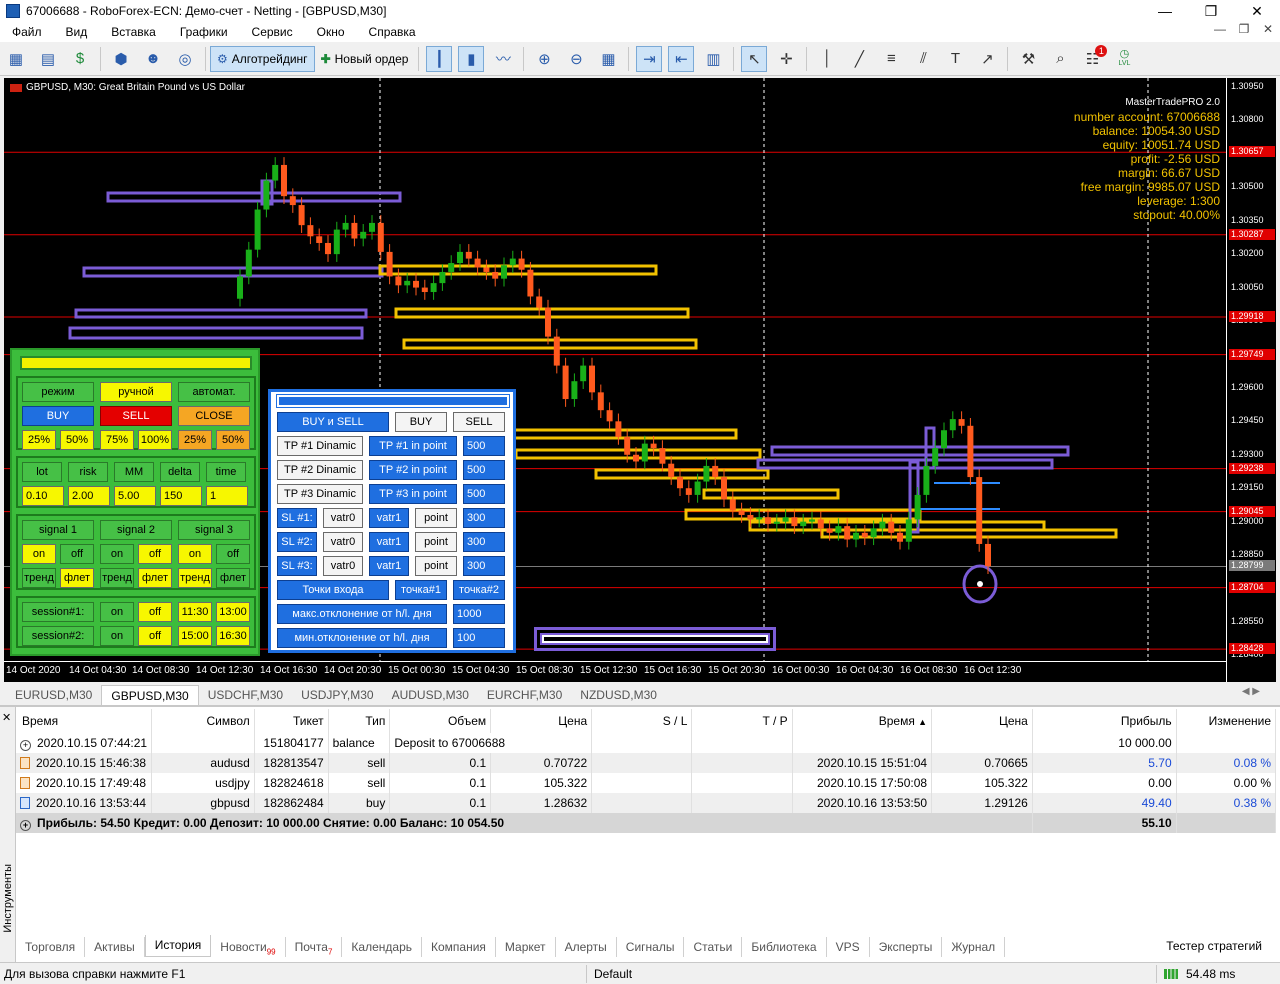 The width and height of the screenshot is (1280, 984). I want to click on tab-market: Маркет, so click(526, 947).